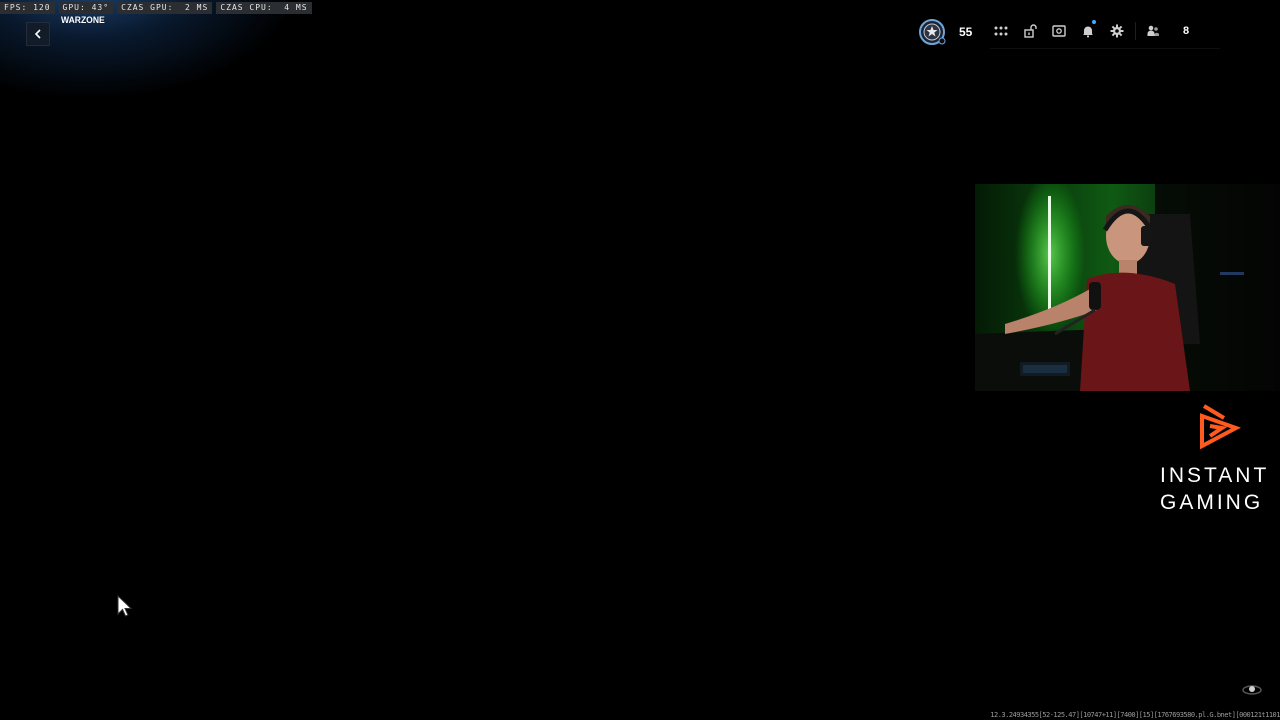 This screenshot has width=1280, height=720. Describe the element at coordinates (966, 32) in the screenshot. I see `player-level: 55` at that location.